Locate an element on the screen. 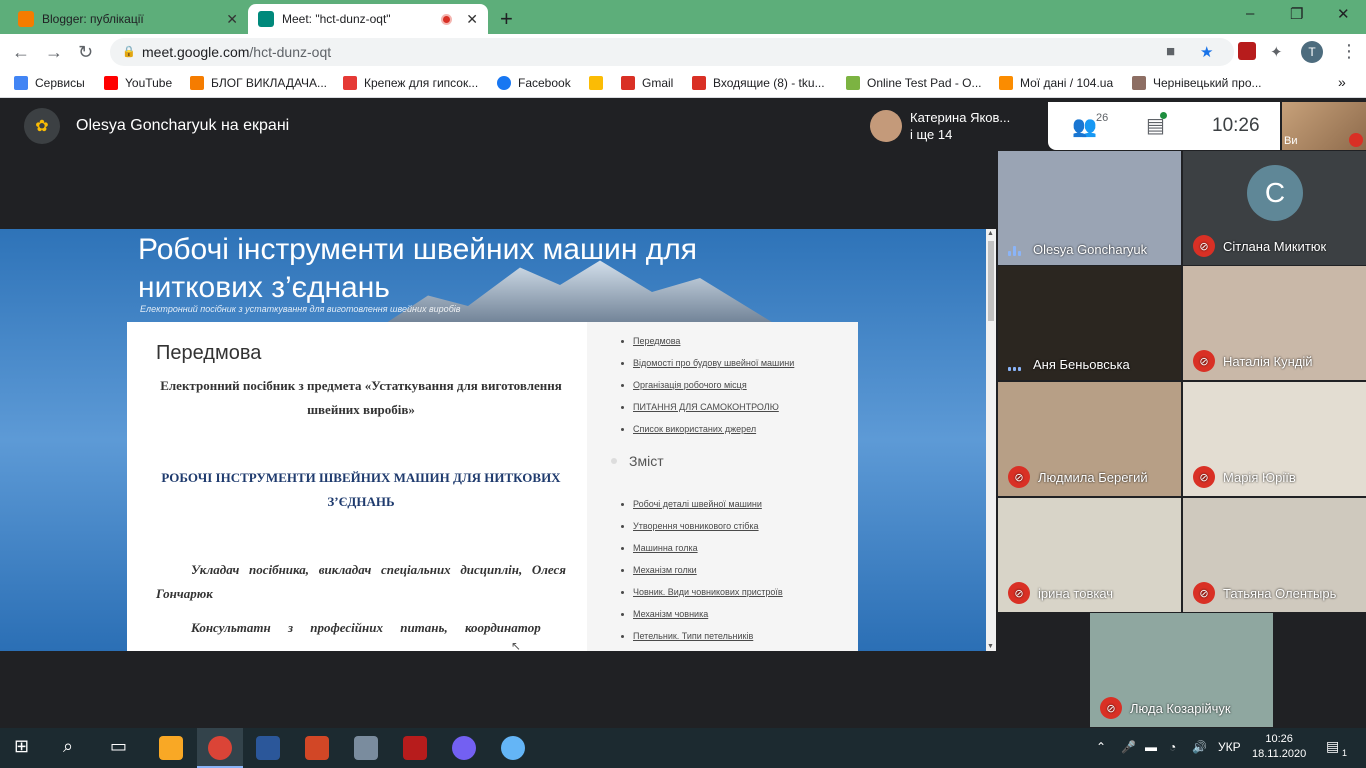 The image size is (1366, 768). new-tab-button: + is located at coordinates (506, 19).